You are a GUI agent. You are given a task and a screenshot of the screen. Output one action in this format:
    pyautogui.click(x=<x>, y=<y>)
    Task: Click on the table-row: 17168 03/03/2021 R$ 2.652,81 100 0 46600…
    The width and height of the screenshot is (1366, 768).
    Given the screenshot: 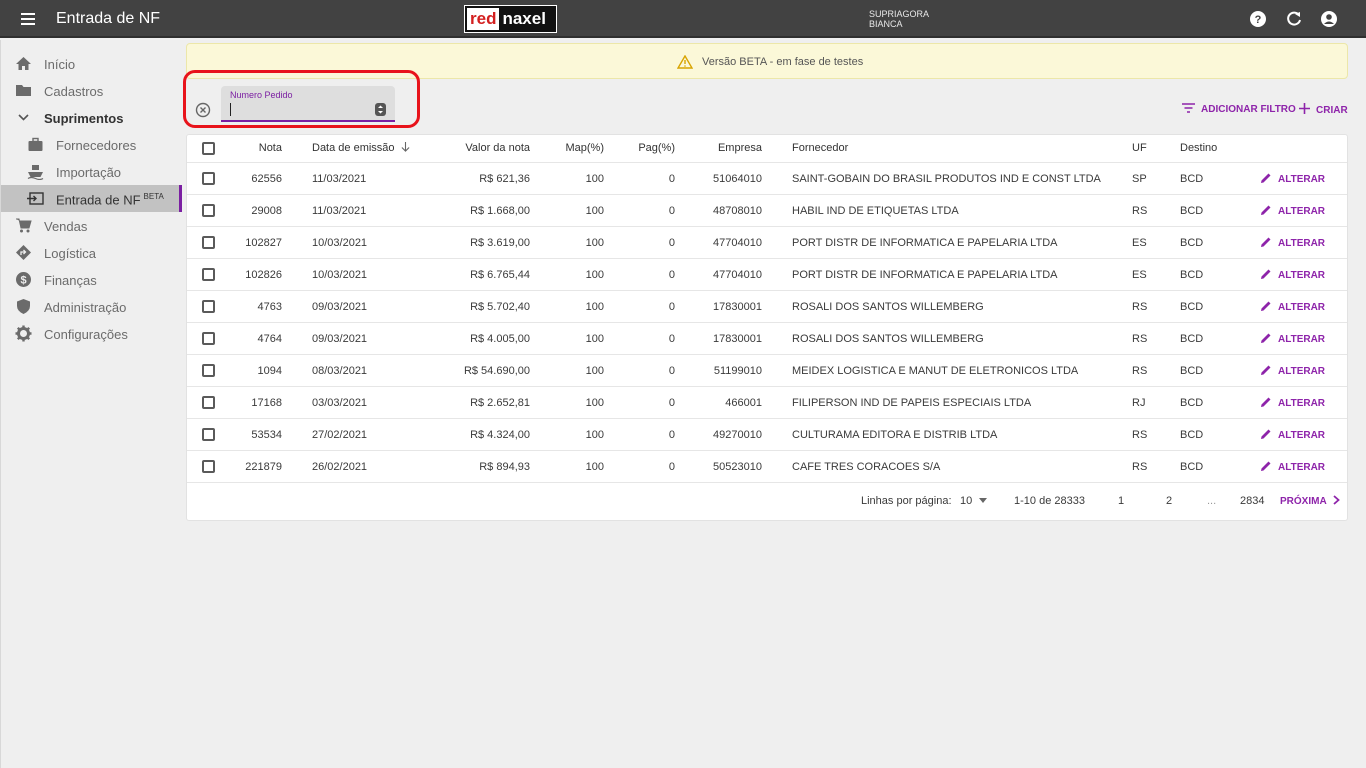 What is the action you would take?
    pyautogui.click(x=767, y=403)
    